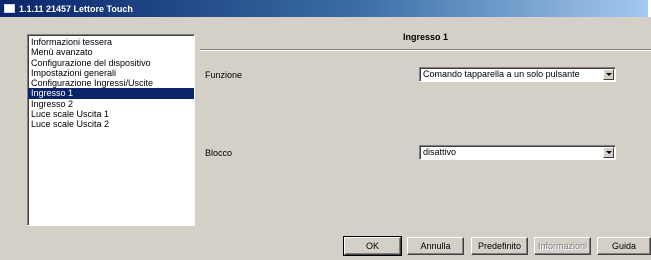 The image size is (651, 260). What do you see at coordinates (111, 104) in the screenshot?
I see `sidebar-item-ingresso-2: Ingresso 2` at bounding box center [111, 104].